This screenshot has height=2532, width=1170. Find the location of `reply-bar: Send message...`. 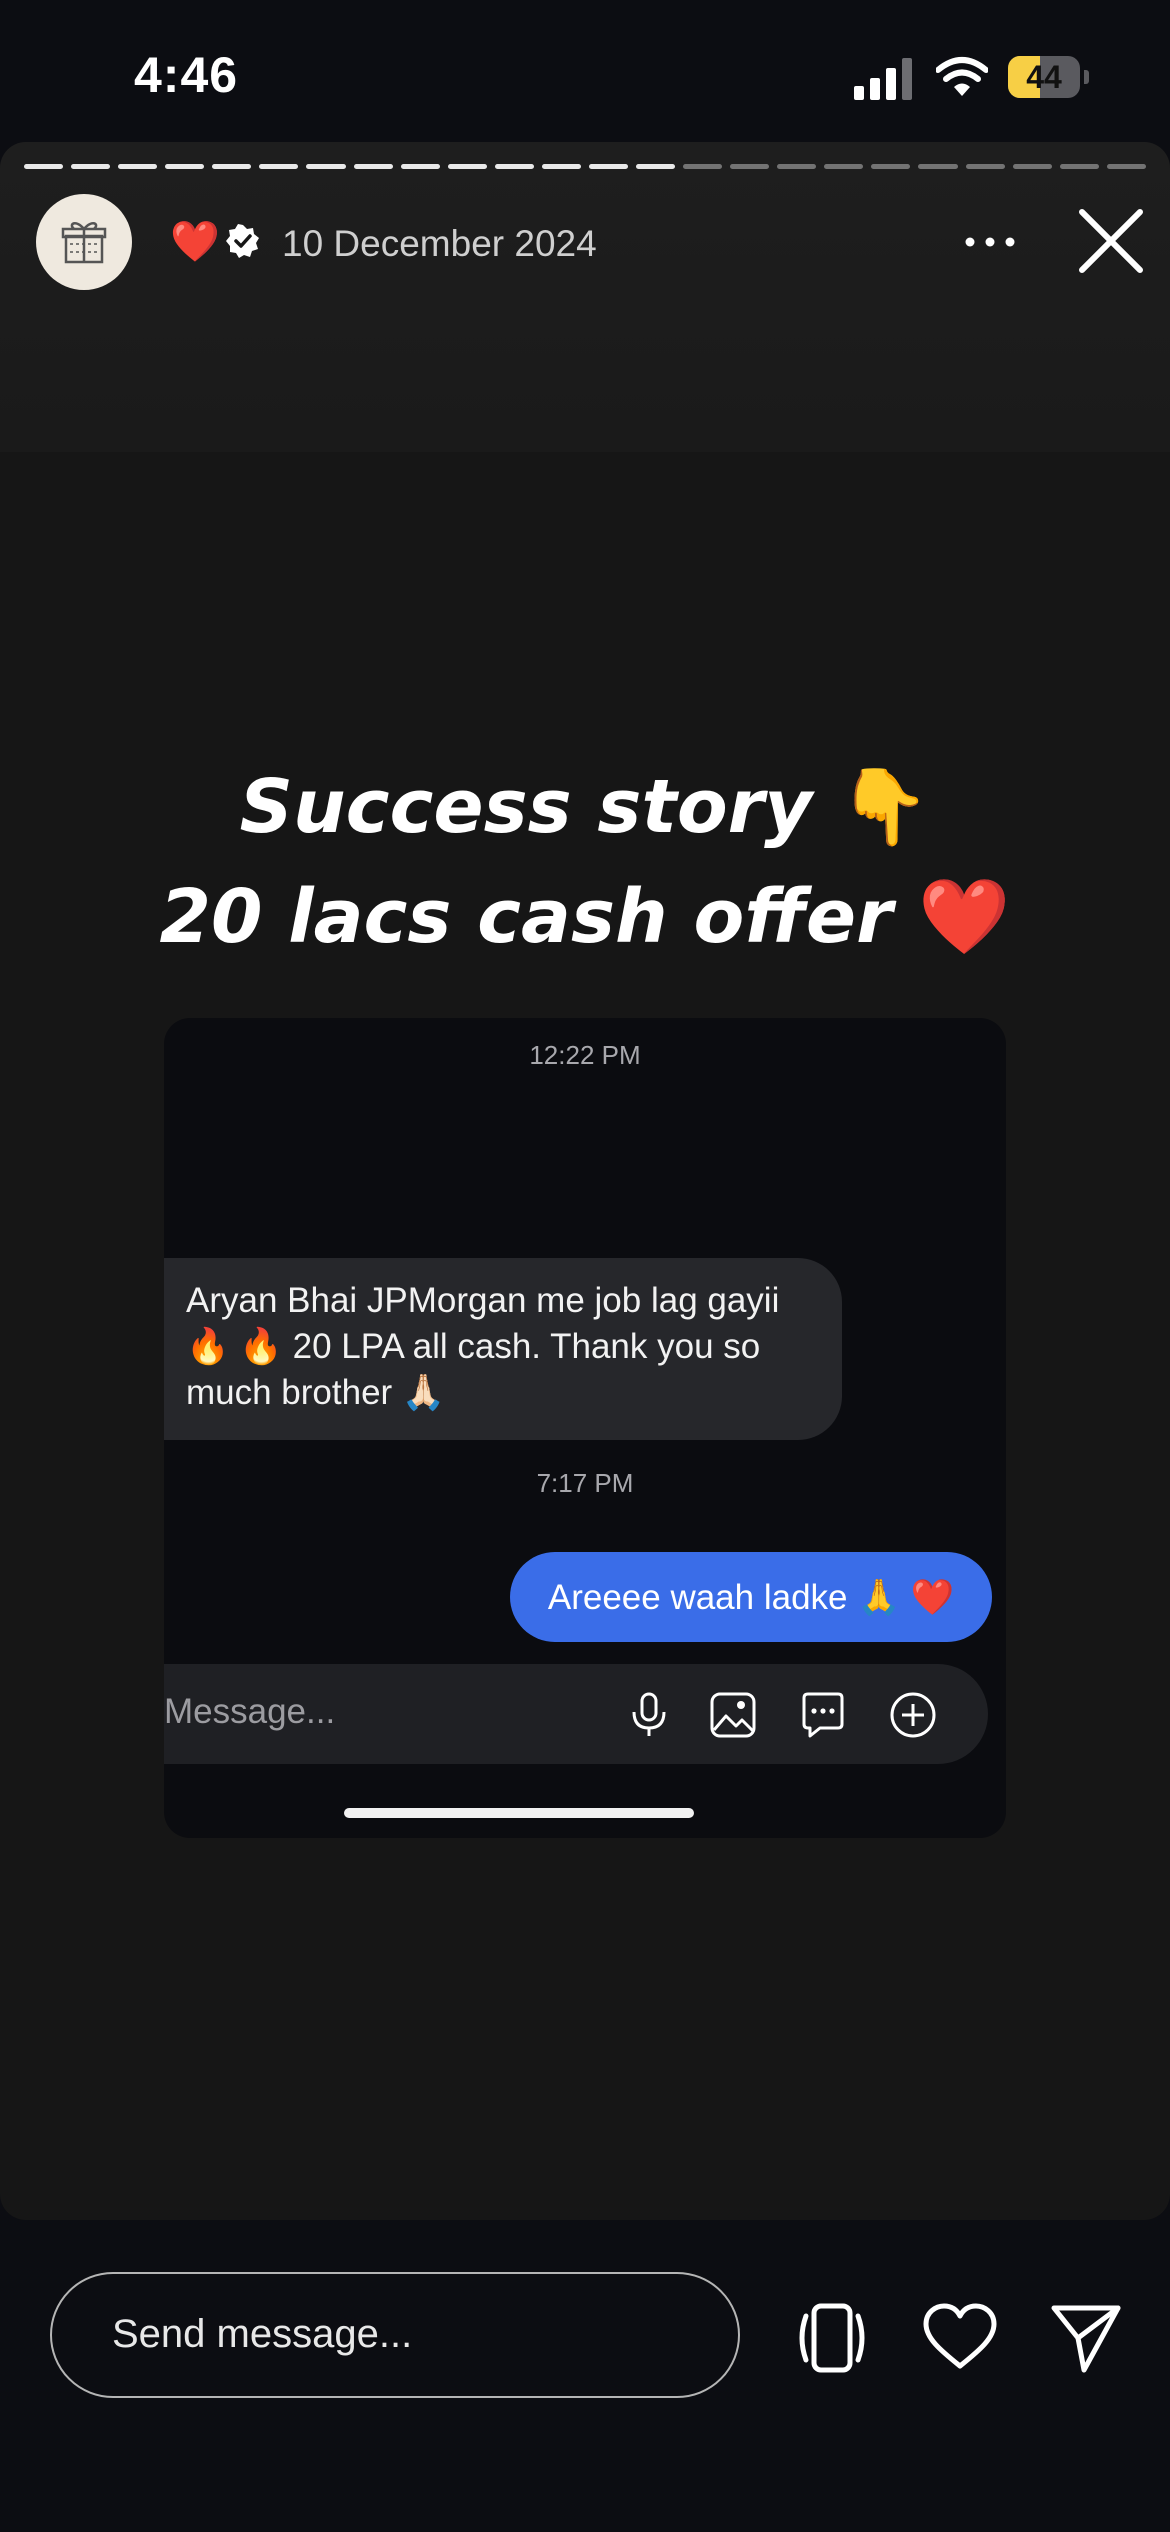

reply-bar: Send message... is located at coordinates (585, 2376).